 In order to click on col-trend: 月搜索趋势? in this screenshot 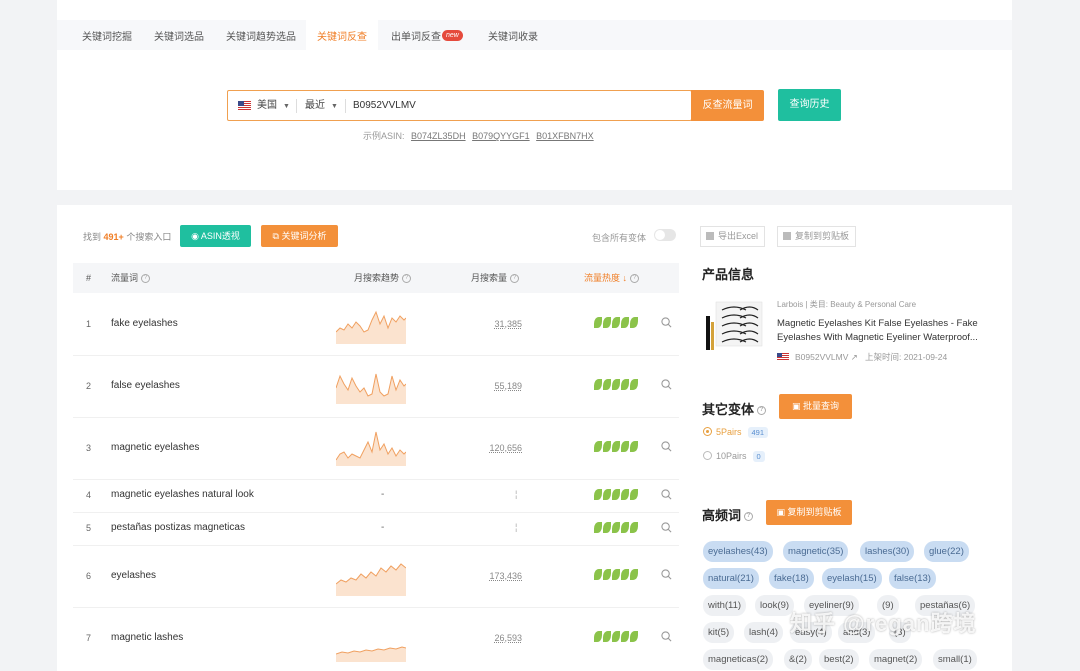, I will do `click(383, 278)`.